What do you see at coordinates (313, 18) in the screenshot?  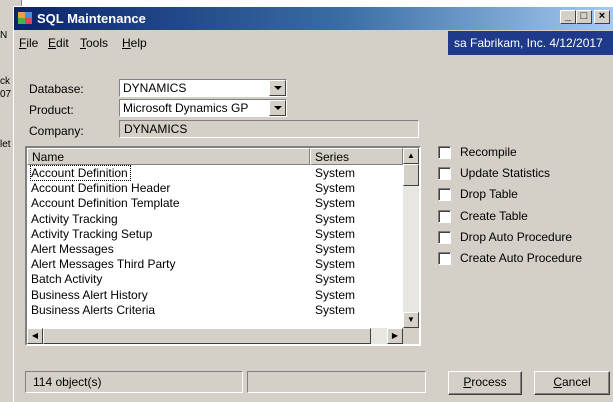 I see `title-bar: SQL Maintenance _ □ ×` at bounding box center [313, 18].